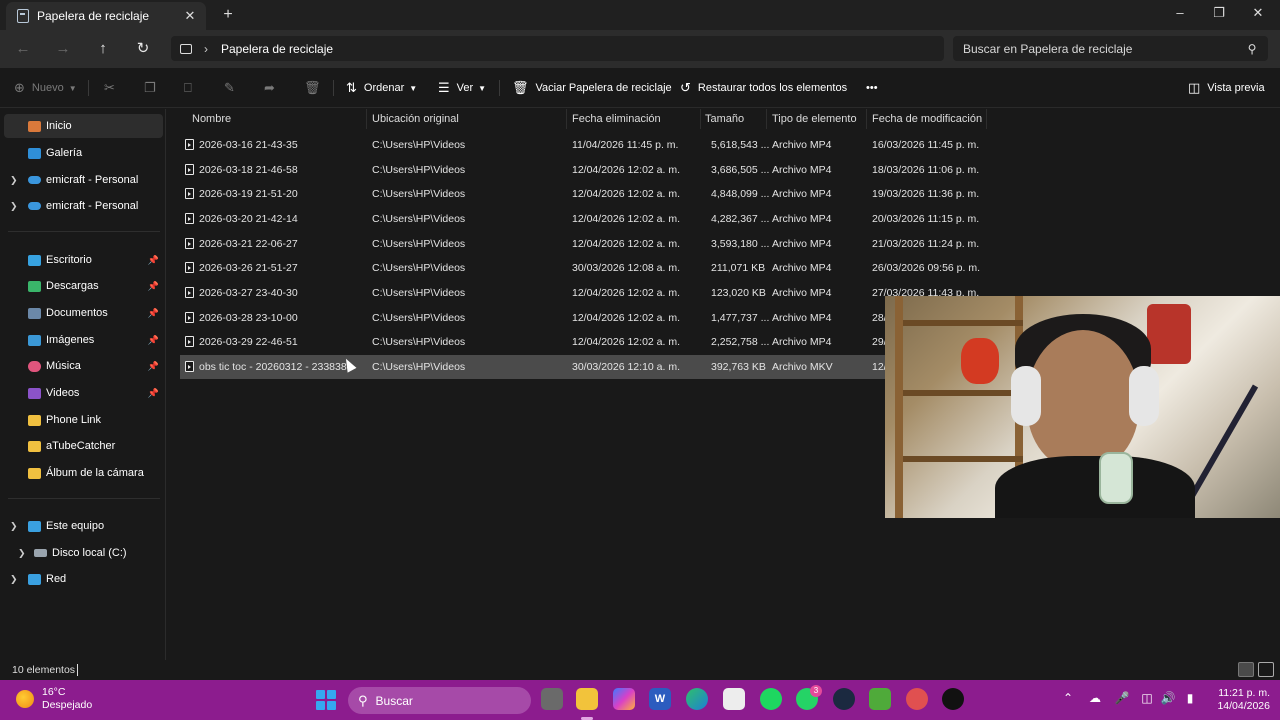  What do you see at coordinates (83, 473) in the screenshot?
I see `sidebar-item-album-camara: Álbum de la cámara` at bounding box center [83, 473].